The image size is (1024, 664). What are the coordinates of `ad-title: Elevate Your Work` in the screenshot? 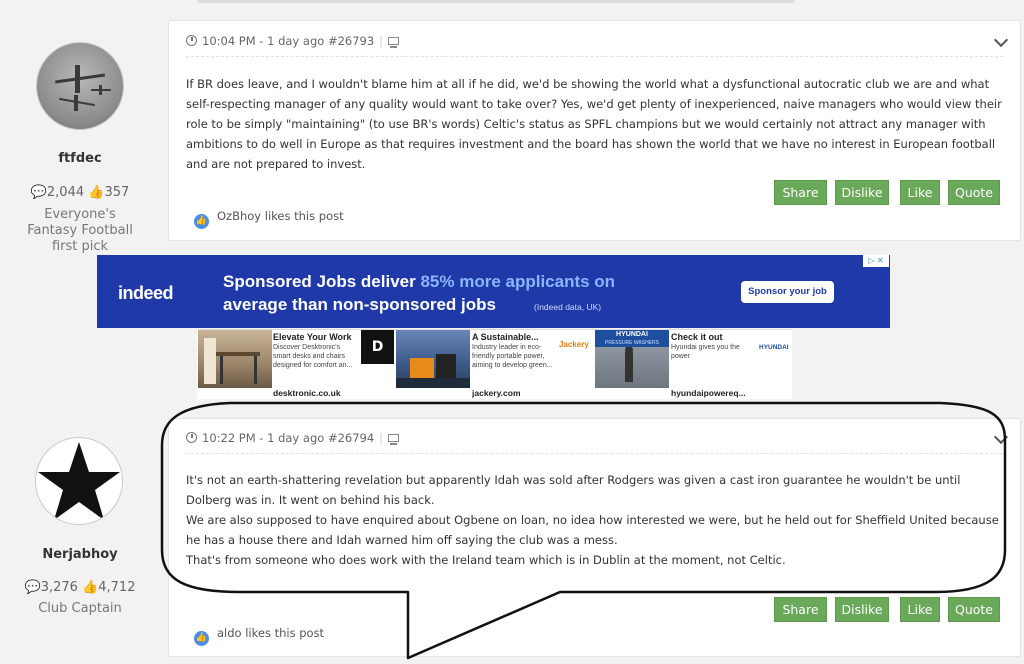 It's located at (312, 337).